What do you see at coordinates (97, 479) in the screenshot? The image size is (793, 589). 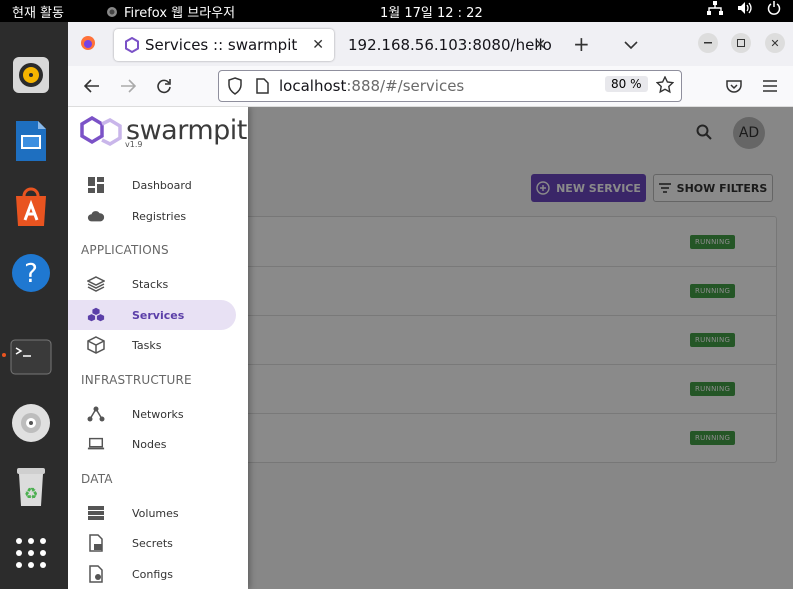 I see `section-data: DATA` at bounding box center [97, 479].